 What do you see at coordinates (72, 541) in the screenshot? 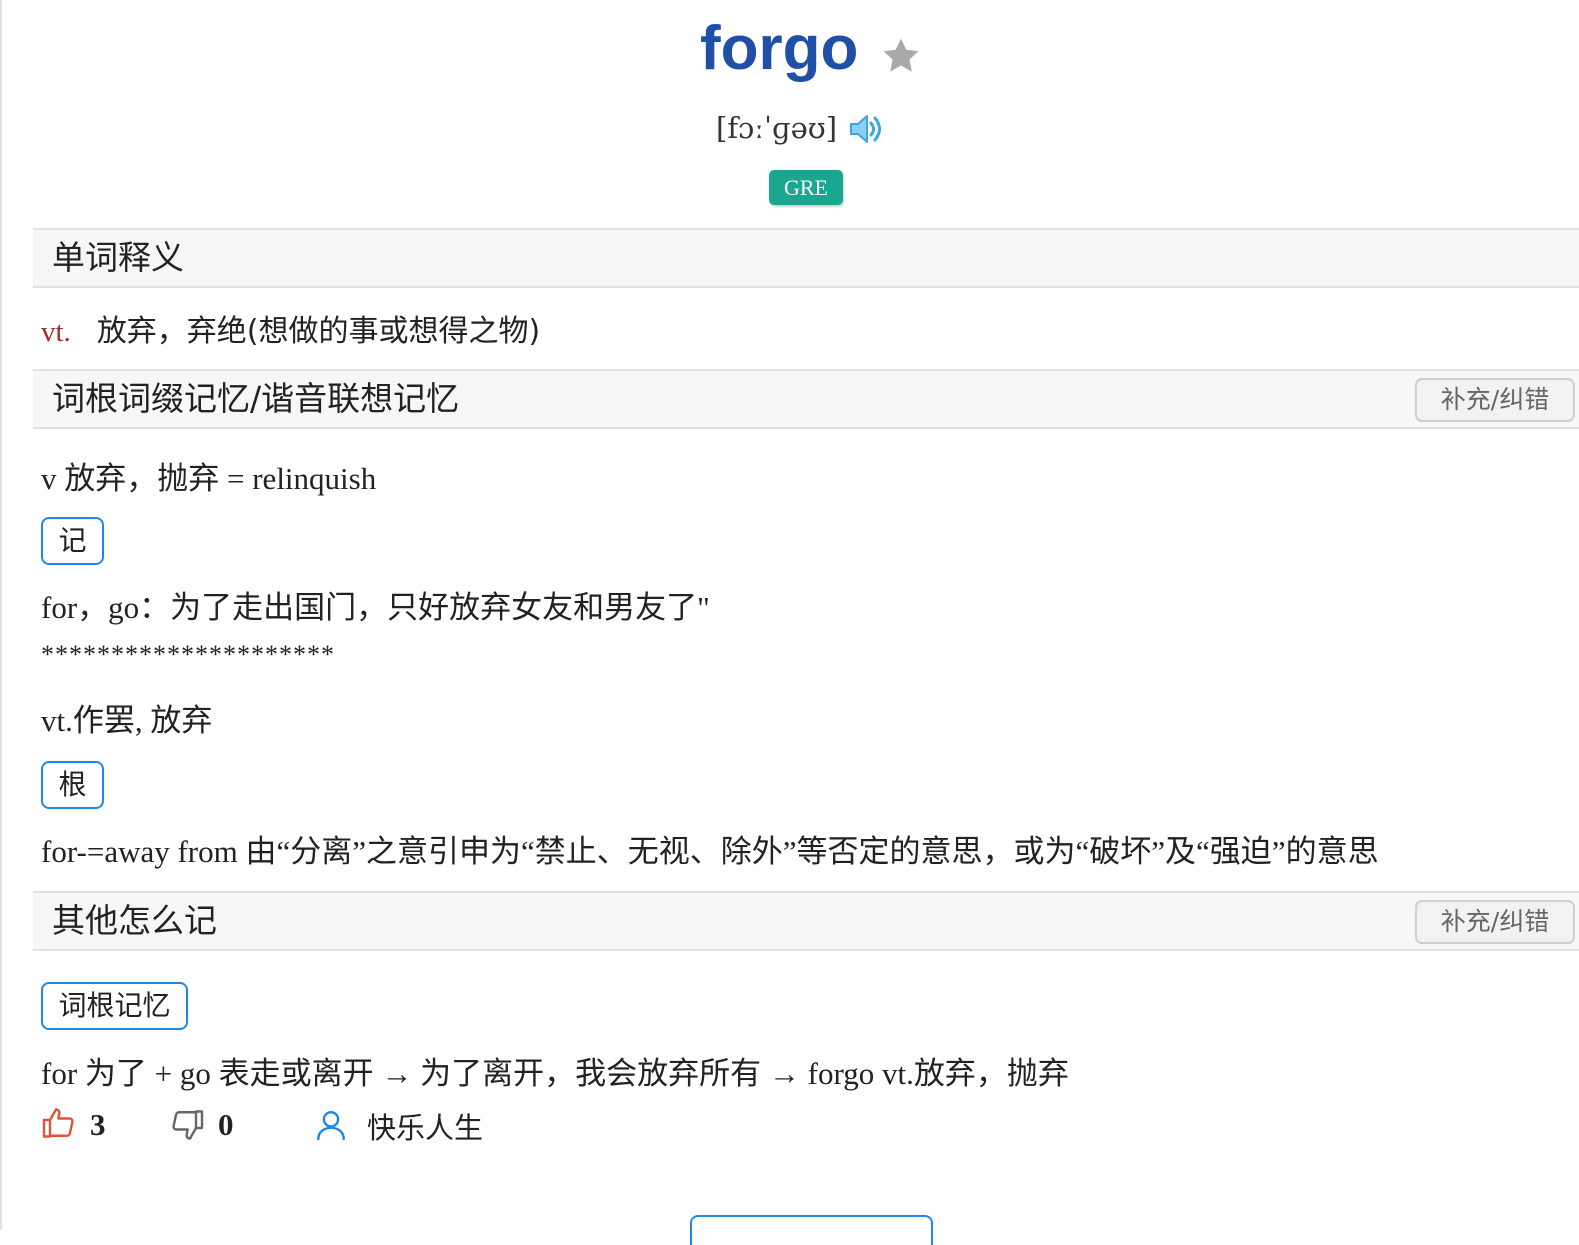
I see `memory-badge: 记` at bounding box center [72, 541].